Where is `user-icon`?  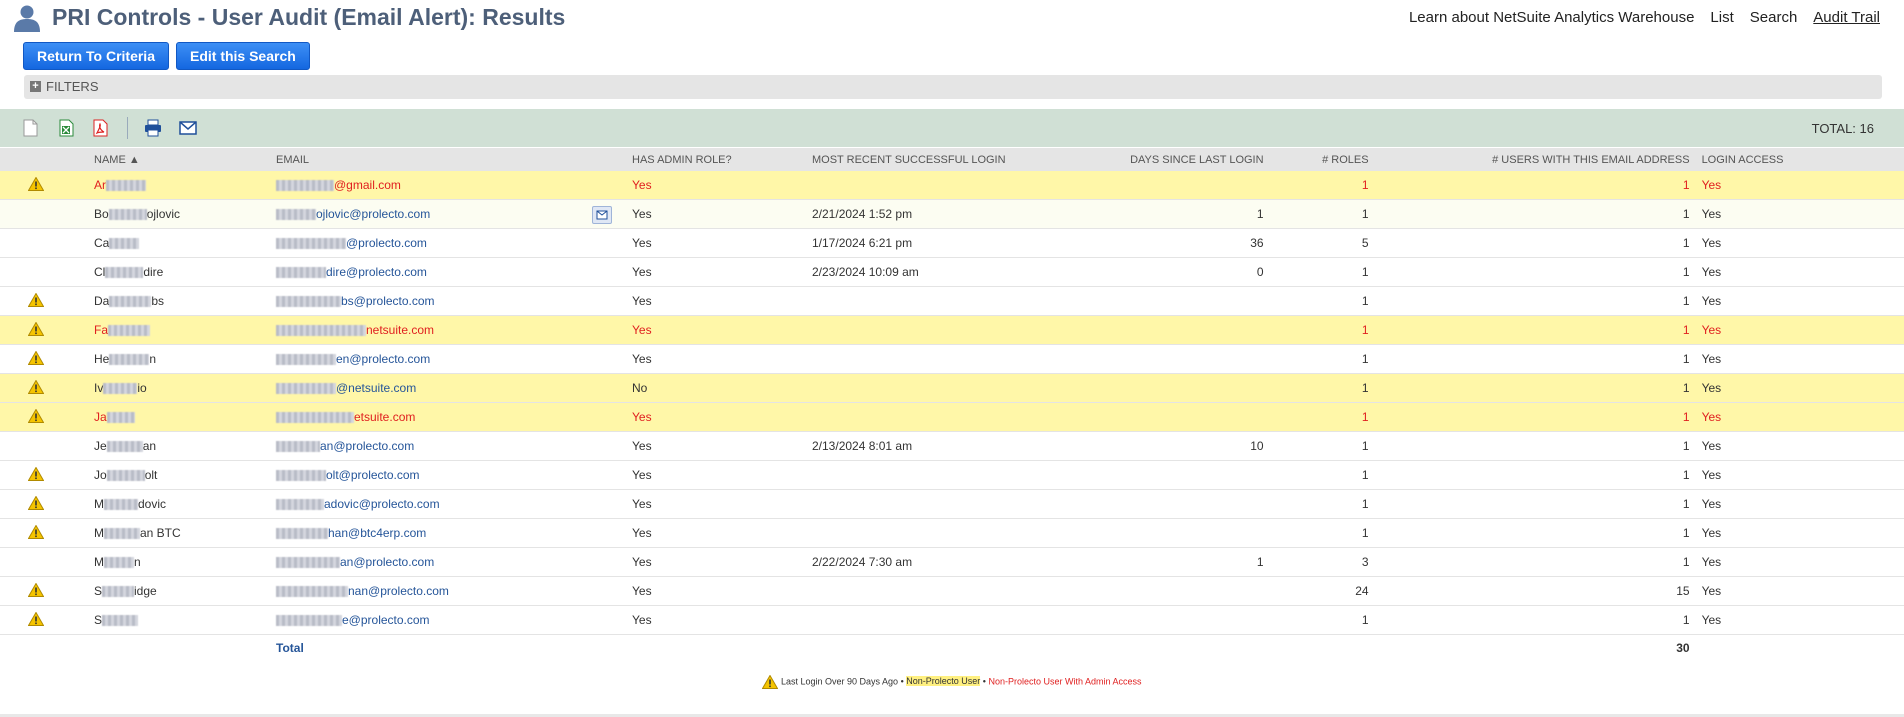
user-icon is located at coordinates (27, 18).